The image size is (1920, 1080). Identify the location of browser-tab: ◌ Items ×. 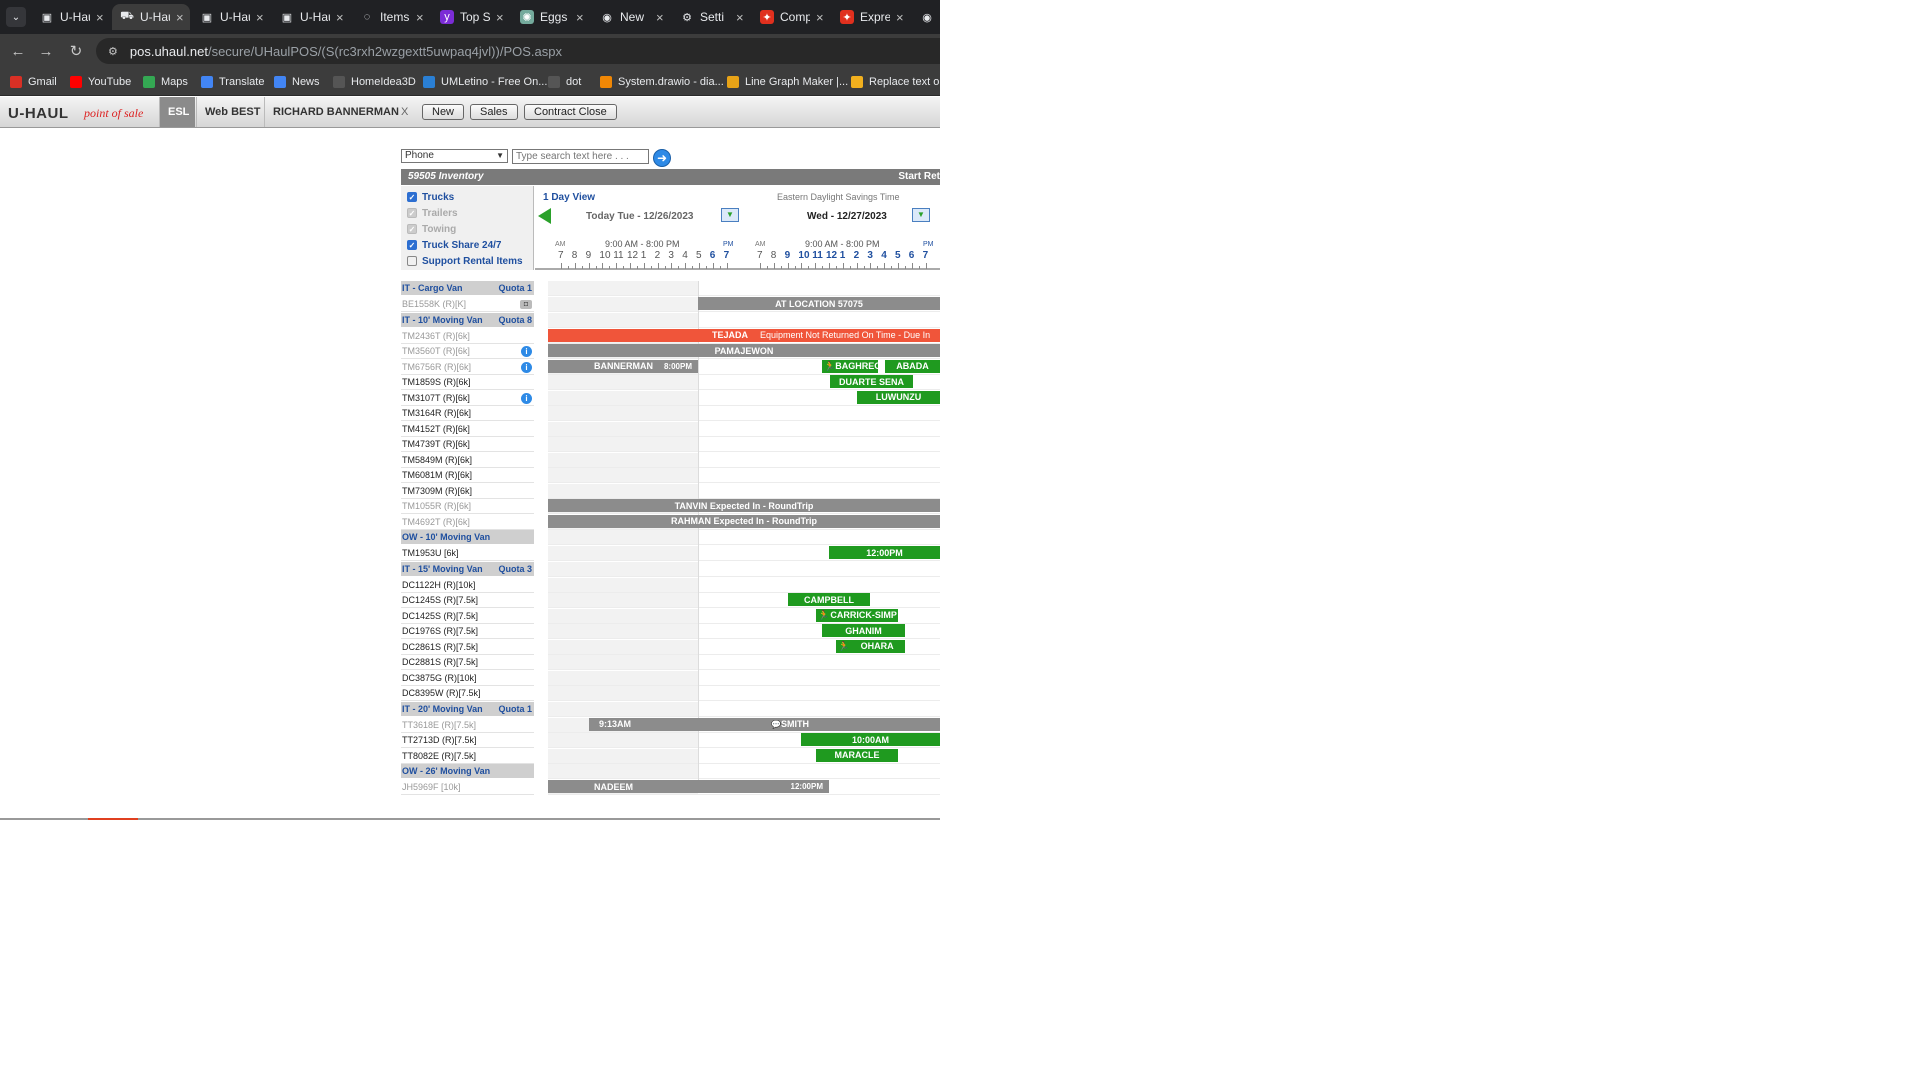
(391, 17).